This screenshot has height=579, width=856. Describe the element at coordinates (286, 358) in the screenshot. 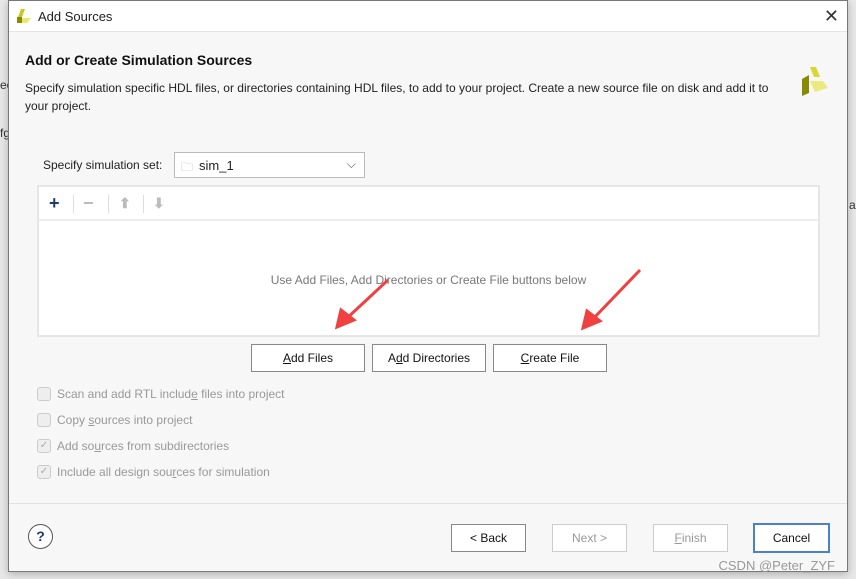

I see `mnemonic: A` at that location.